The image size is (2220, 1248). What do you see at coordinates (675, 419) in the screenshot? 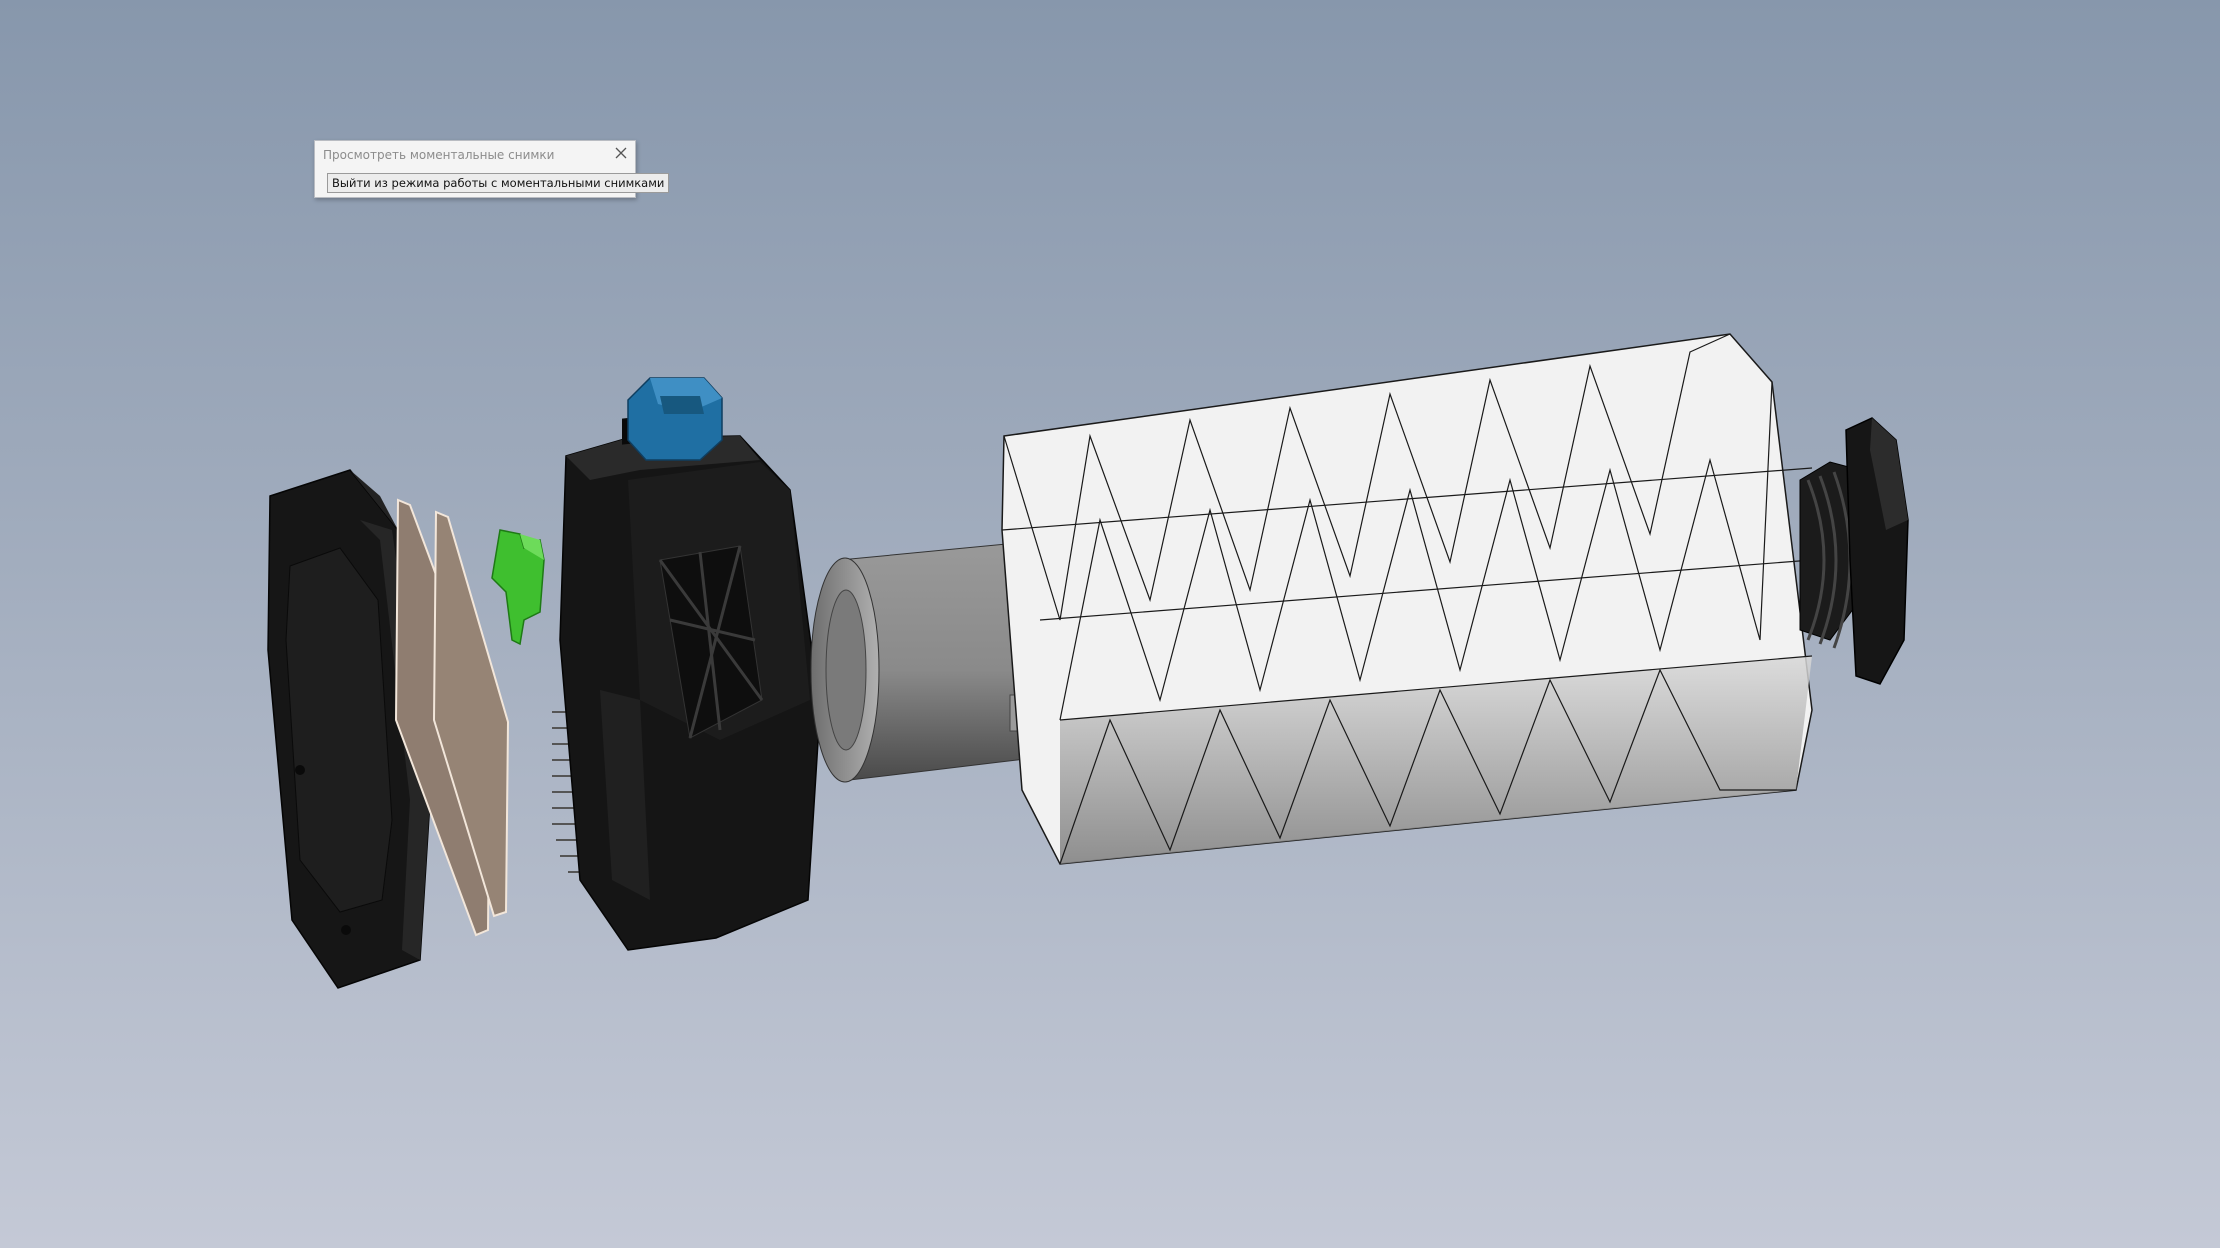
I see `switch-part` at bounding box center [675, 419].